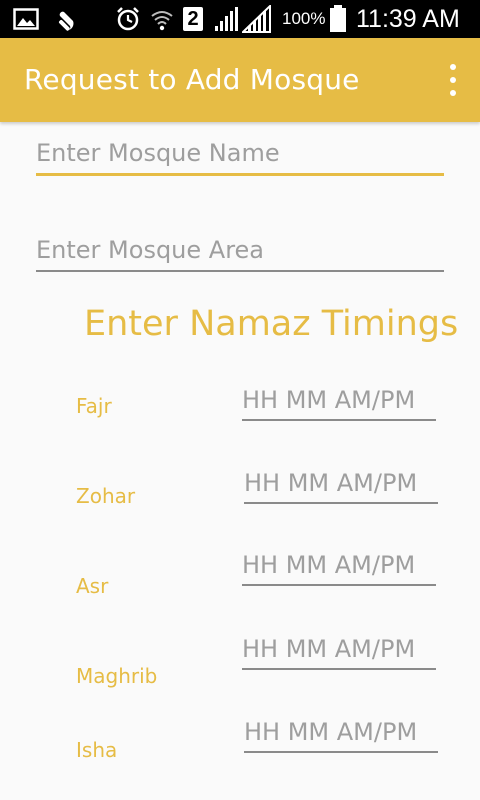 The width and height of the screenshot is (480, 800). What do you see at coordinates (341, 484) in the screenshot?
I see `zohar-time-input` at bounding box center [341, 484].